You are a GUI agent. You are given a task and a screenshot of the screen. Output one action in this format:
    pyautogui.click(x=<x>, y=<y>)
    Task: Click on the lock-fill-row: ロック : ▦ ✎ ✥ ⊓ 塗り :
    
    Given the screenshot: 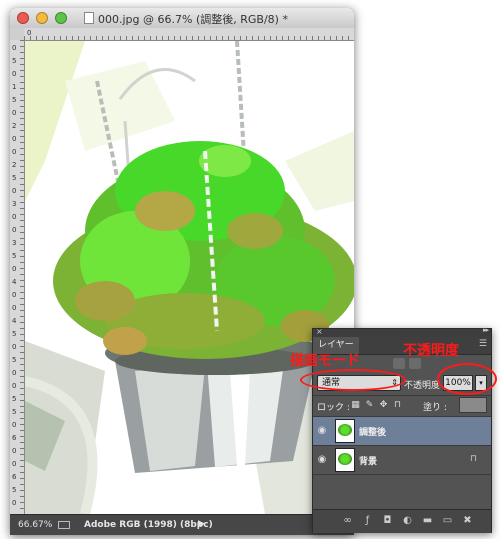 What is the action you would take?
    pyautogui.click(x=402, y=406)
    